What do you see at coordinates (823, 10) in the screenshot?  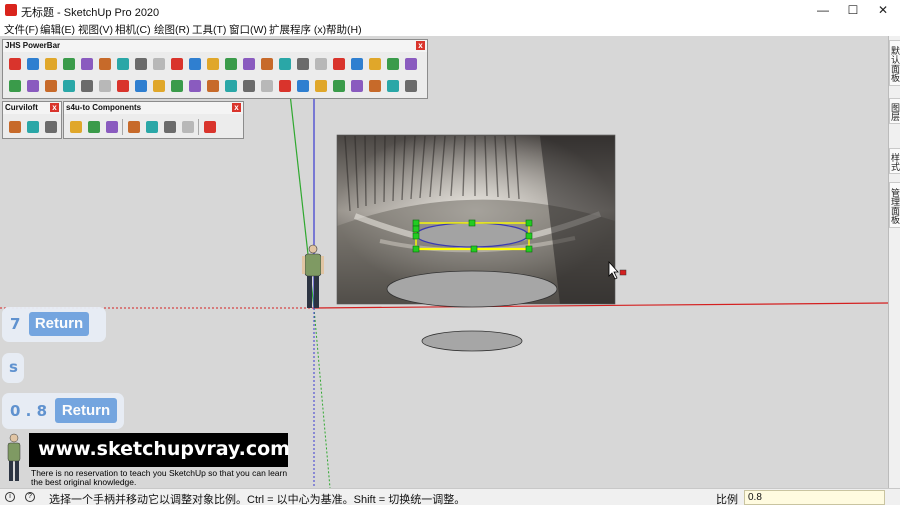 I see `minimize-button: —` at bounding box center [823, 10].